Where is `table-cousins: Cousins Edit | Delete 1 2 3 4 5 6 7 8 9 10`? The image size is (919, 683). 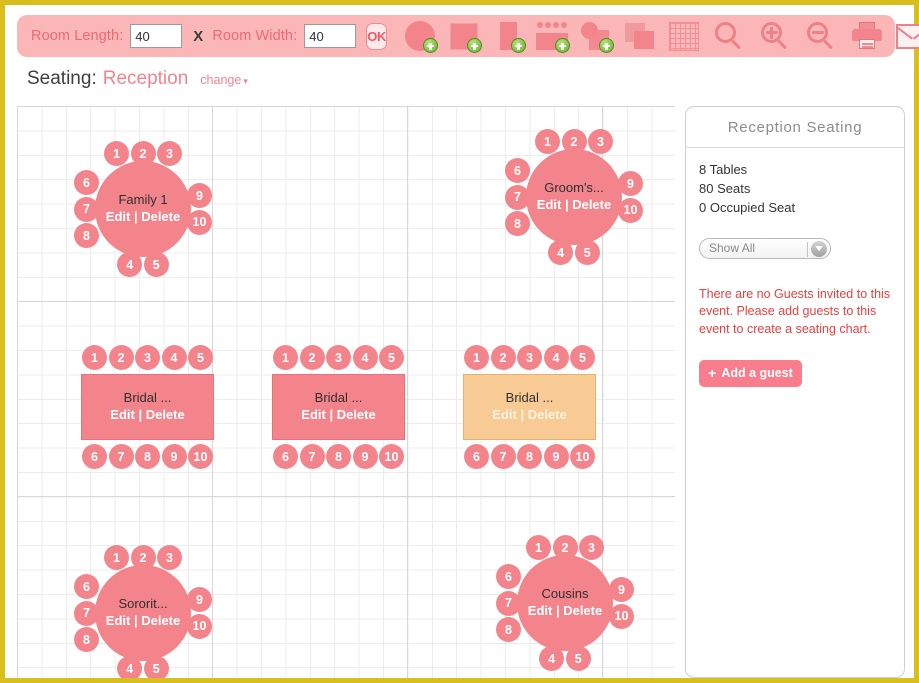
table-cousins: Cousins Edit | Delete 1 2 3 4 5 6 7 8 9 10 is located at coordinates (565, 603).